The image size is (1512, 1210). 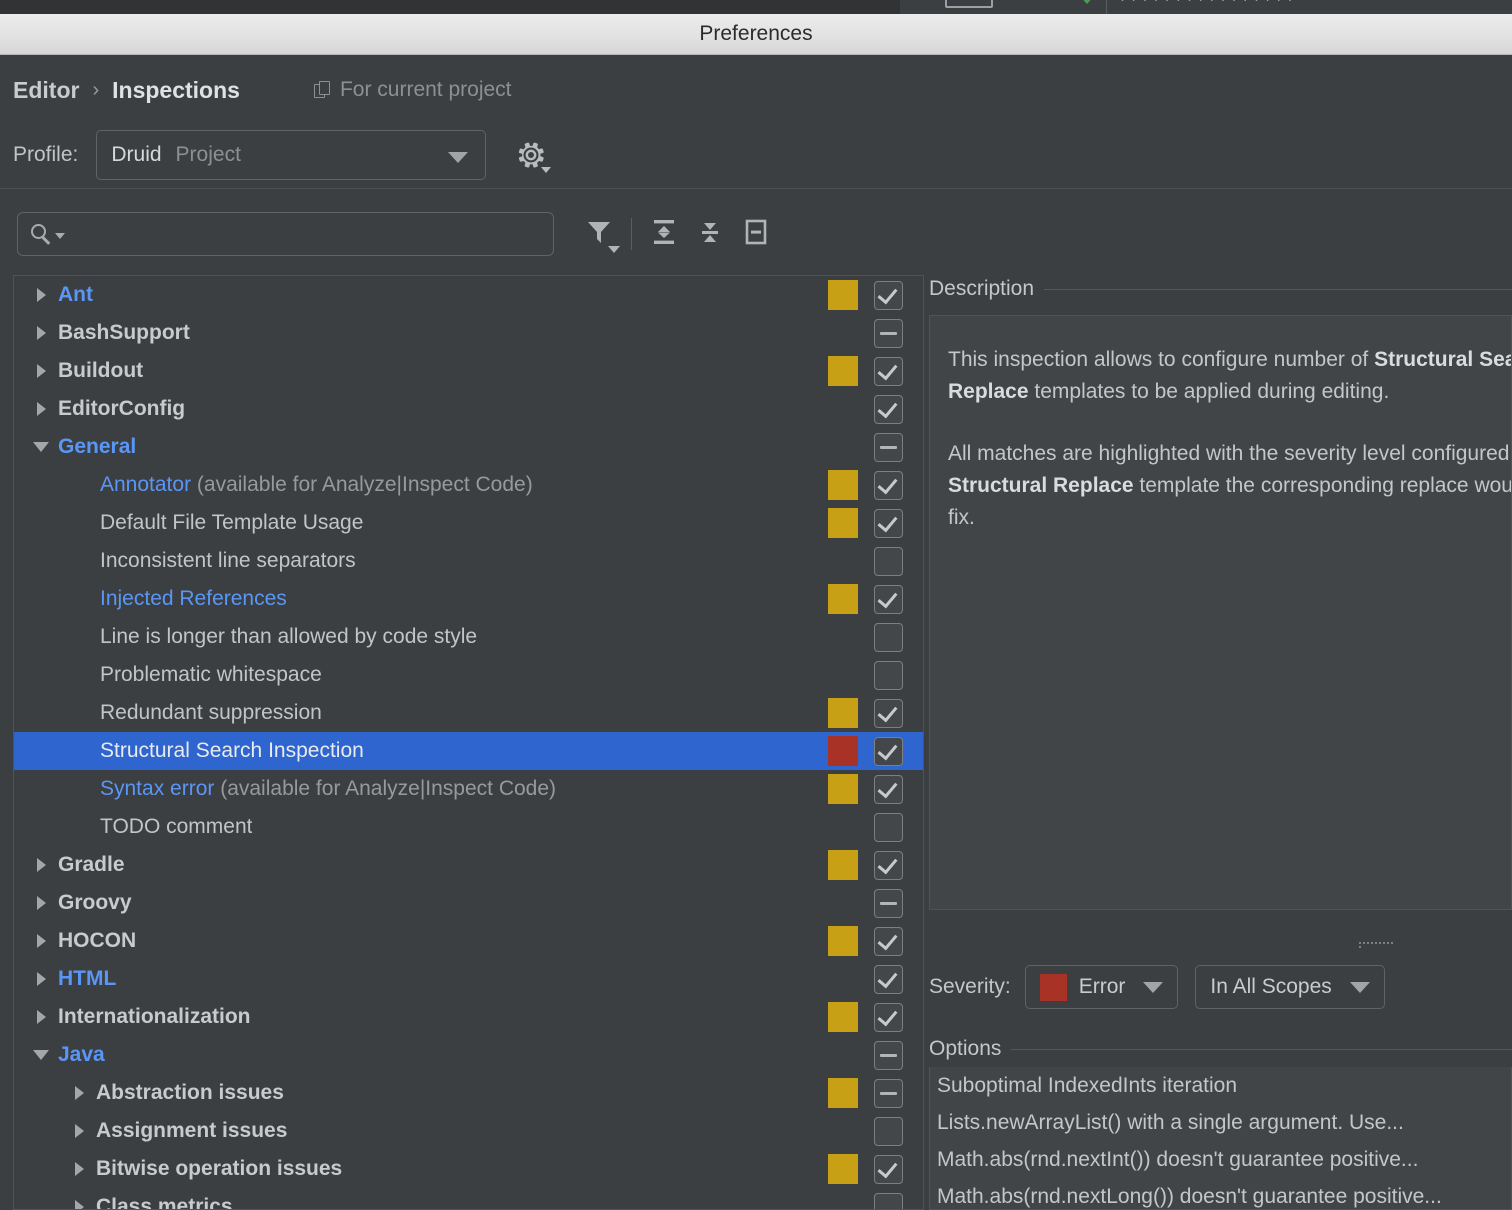 What do you see at coordinates (136, 154) in the screenshot?
I see `profile-name: Druid` at bounding box center [136, 154].